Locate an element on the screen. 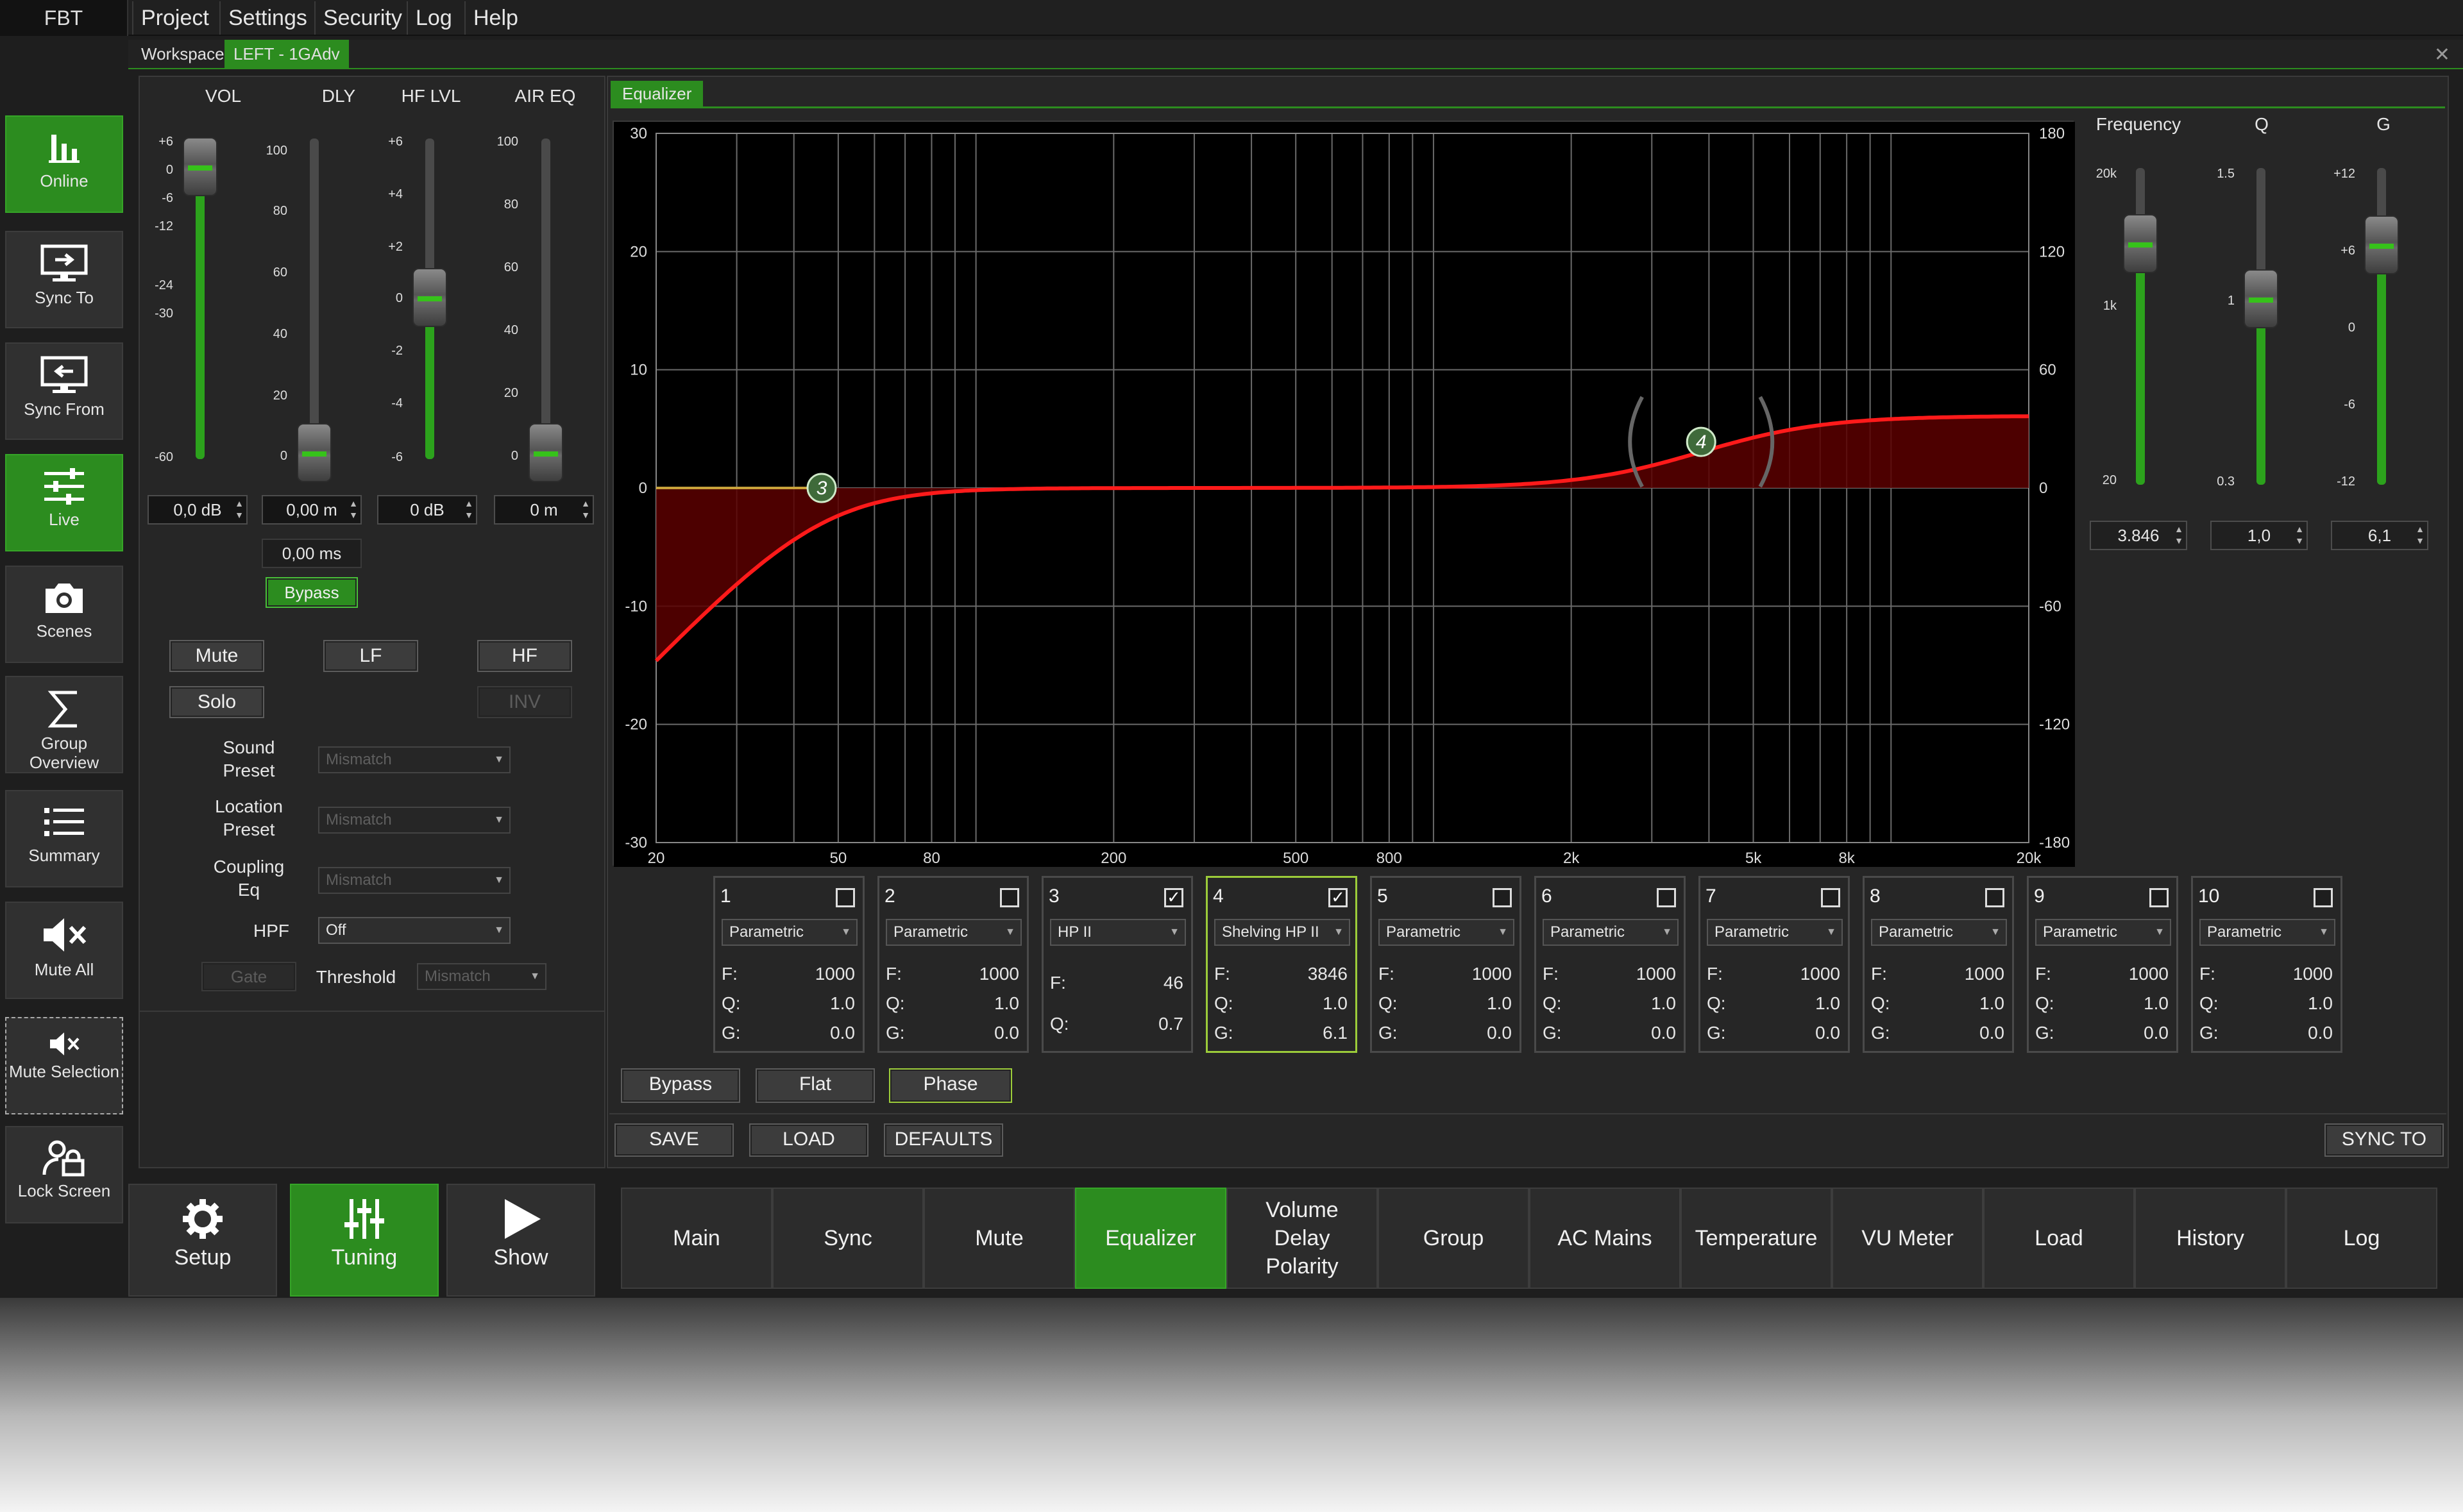  load-button: LOAD is located at coordinates (808, 1140).